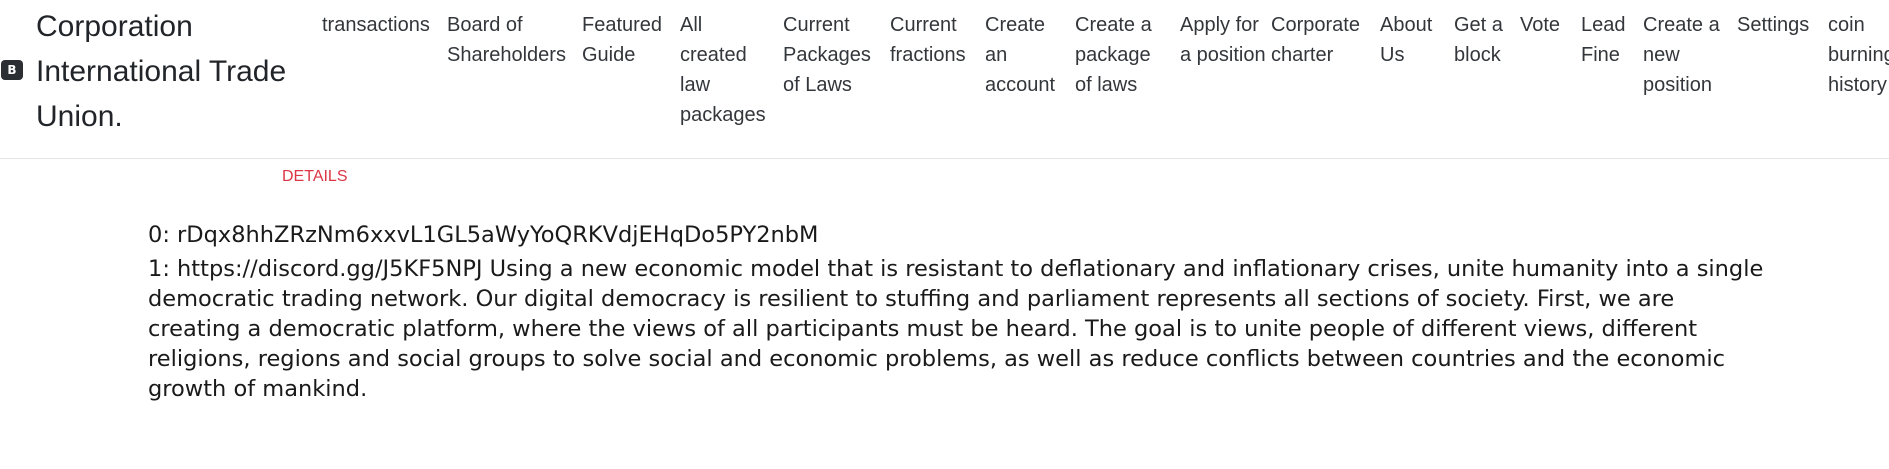  I want to click on nav-item-create-an-account: Create an account, so click(1025, 55).